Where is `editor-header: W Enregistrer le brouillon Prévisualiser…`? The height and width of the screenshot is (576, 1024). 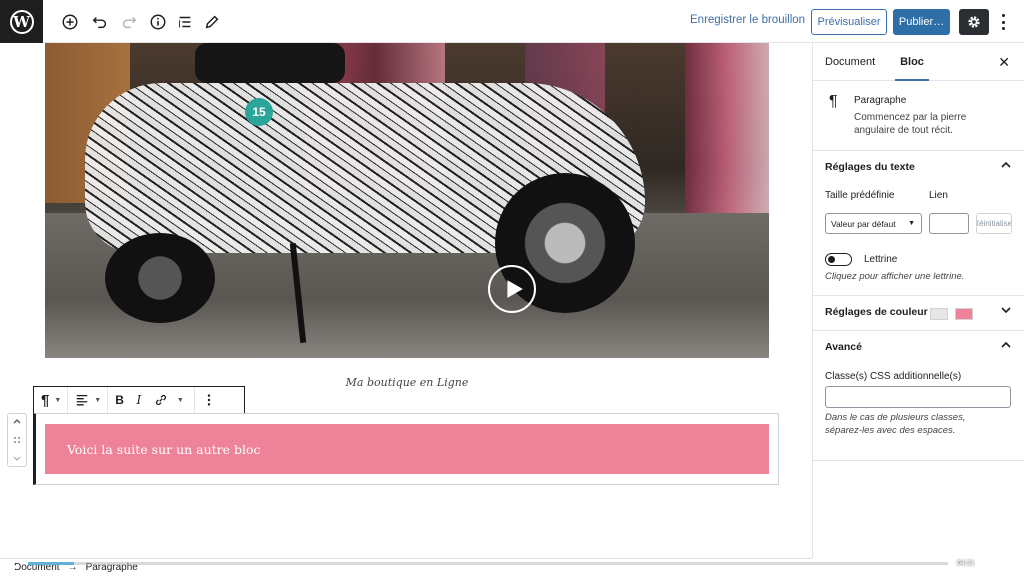 editor-header: W Enregistrer le brouillon Prévisualiser… is located at coordinates (512, 21).